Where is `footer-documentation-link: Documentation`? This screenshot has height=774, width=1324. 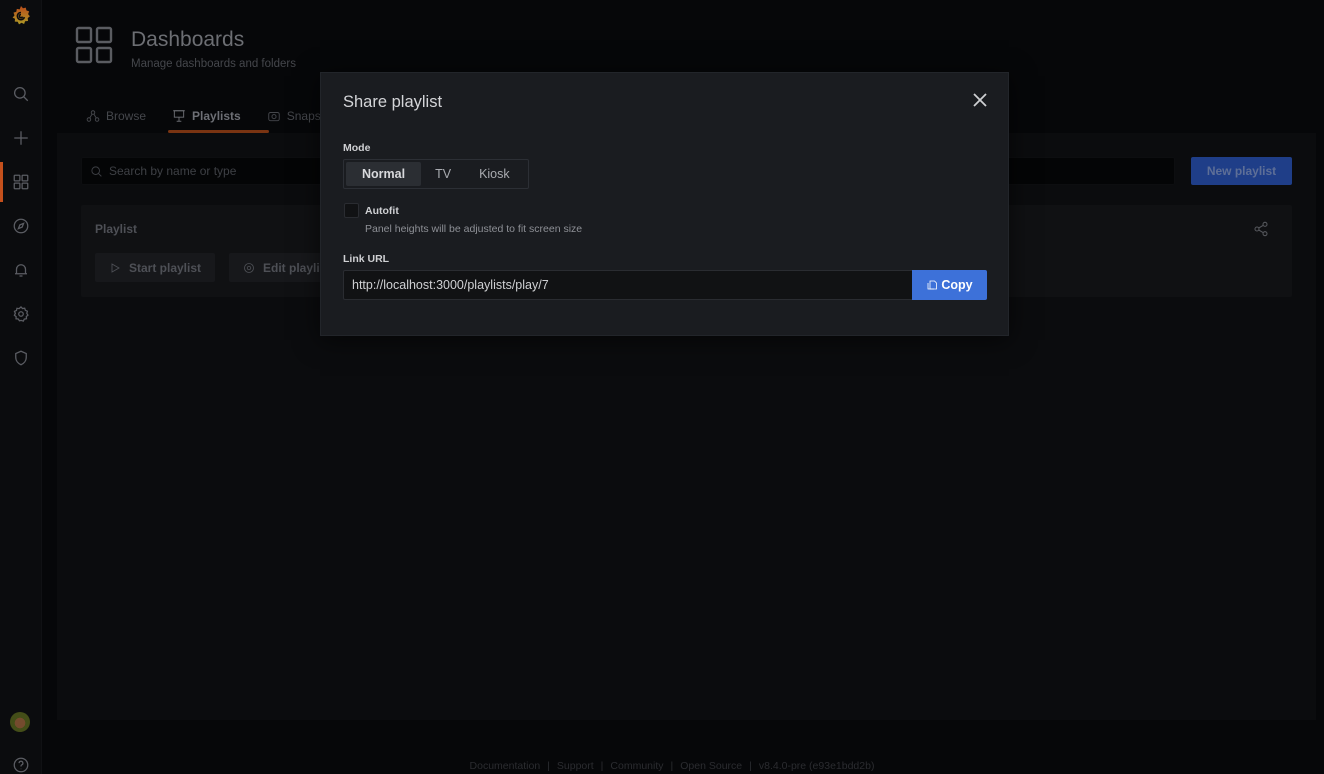 footer-documentation-link: Documentation is located at coordinates (505, 766).